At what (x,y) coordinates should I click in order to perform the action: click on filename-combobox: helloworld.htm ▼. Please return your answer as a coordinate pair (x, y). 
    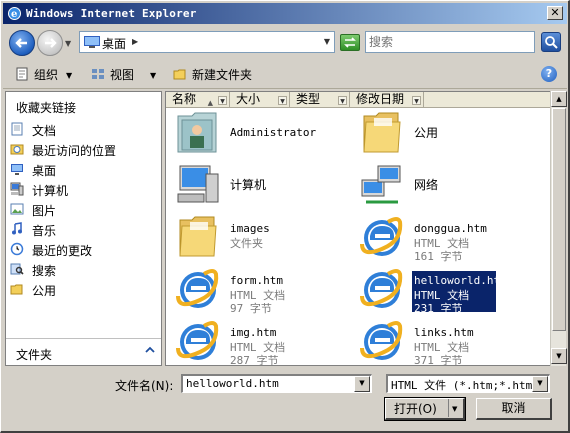
    Looking at the image, I should click on (276, 383).